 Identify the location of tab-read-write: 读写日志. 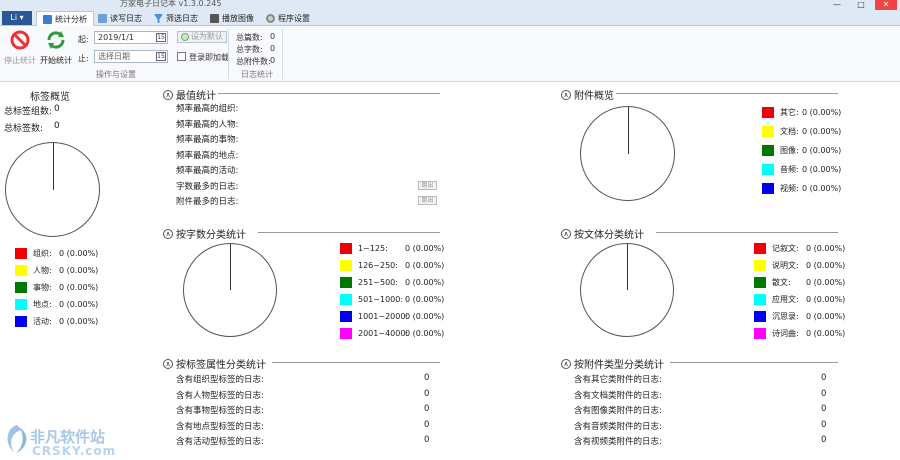
(120, 18).